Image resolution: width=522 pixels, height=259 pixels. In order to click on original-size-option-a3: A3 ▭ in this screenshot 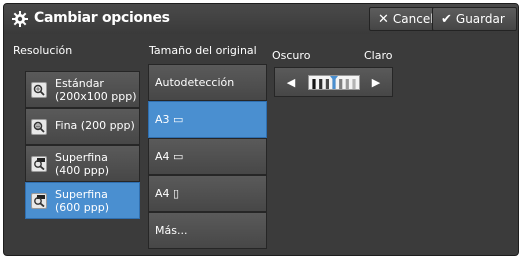, I will do `click(207, 119)`.